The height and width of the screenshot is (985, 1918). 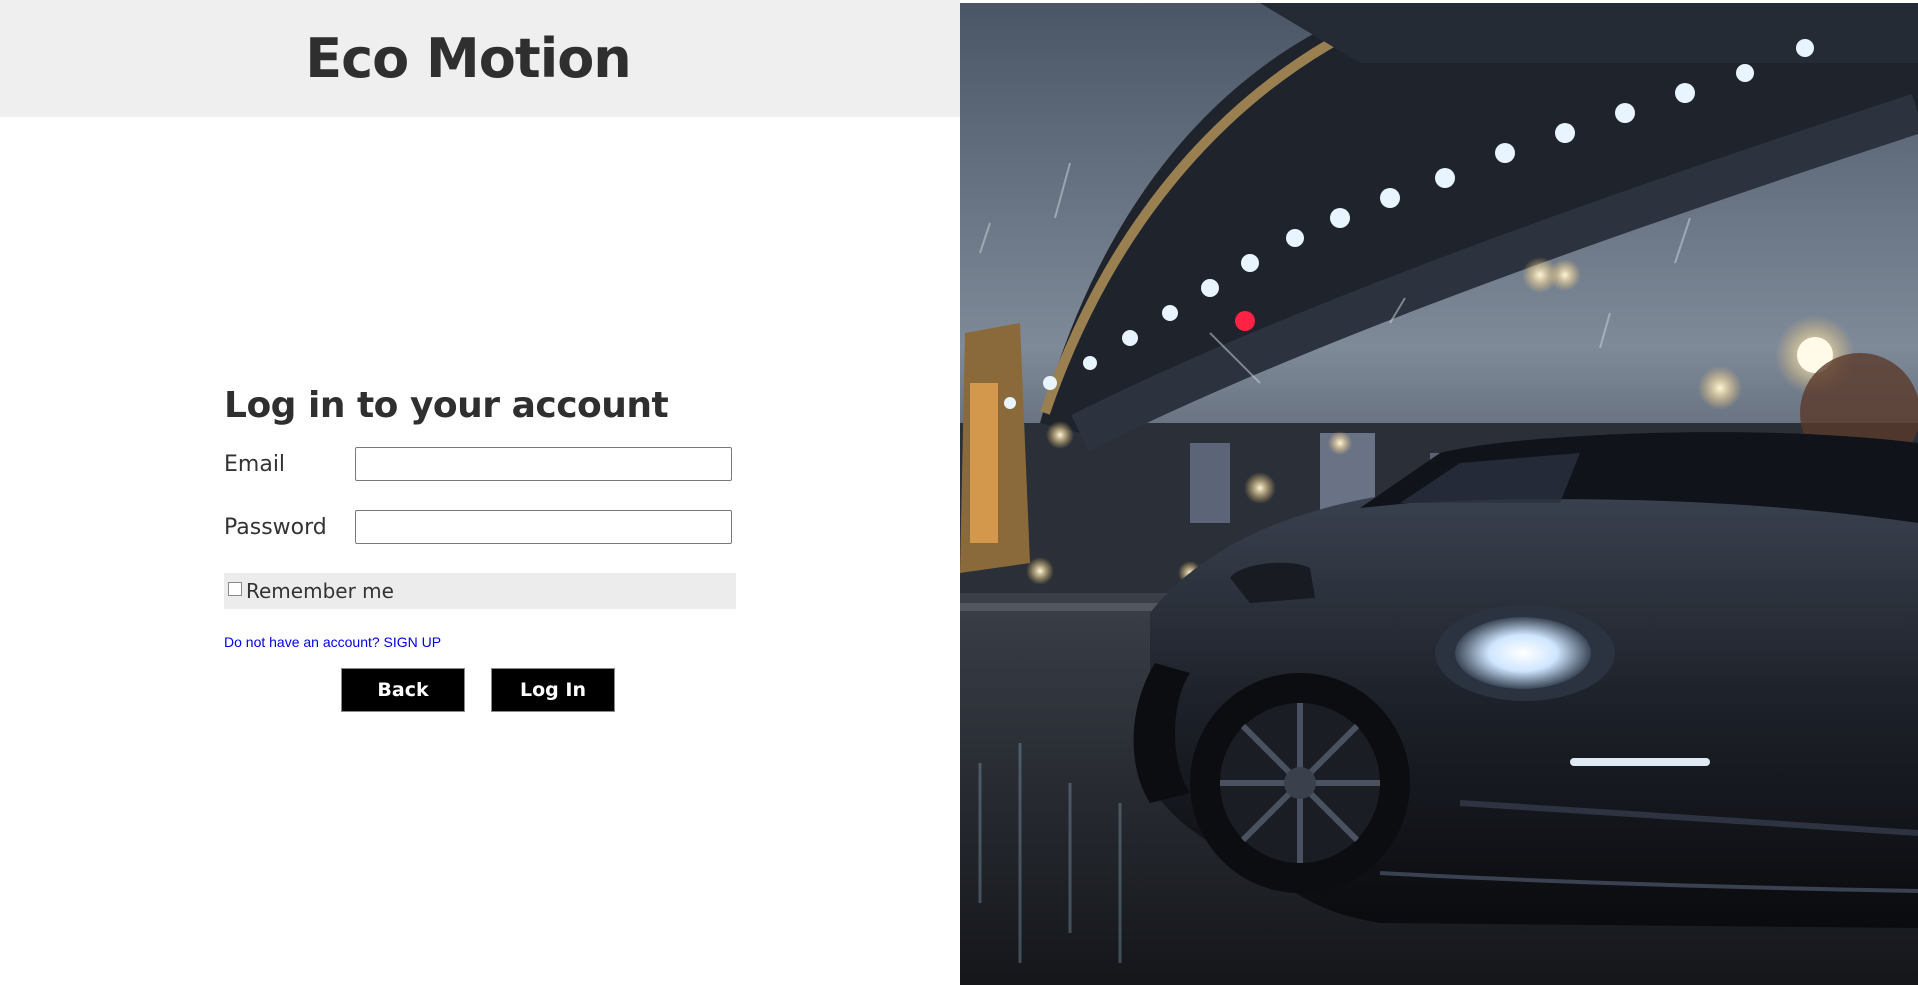 What do you see at coordinates (553, 690) in the screenshot?
I see `login-button: Log In` at bounding box center [553, 690].